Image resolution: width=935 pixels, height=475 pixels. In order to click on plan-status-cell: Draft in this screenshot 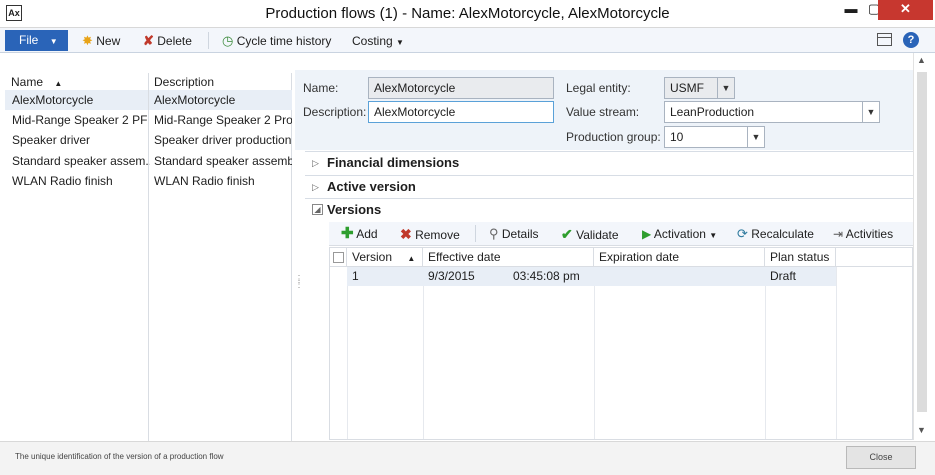, I will do `click(783, 276)`.